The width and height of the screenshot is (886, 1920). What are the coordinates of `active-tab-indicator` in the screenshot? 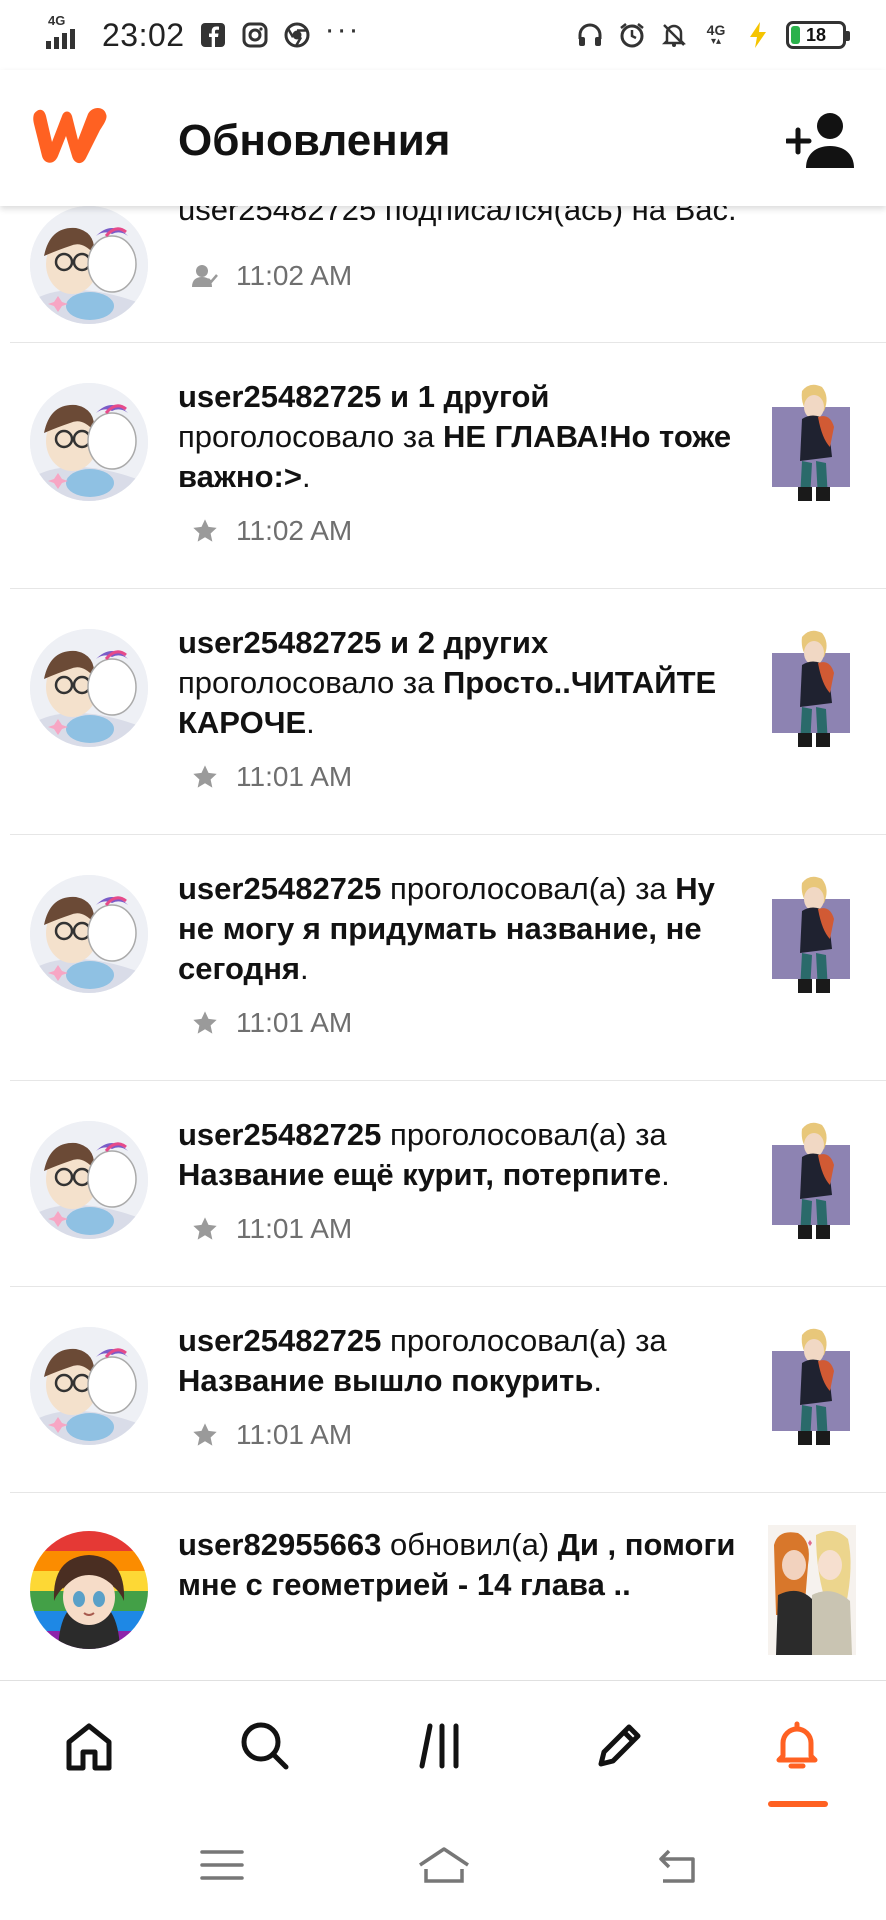 It's located at (798, 1804).